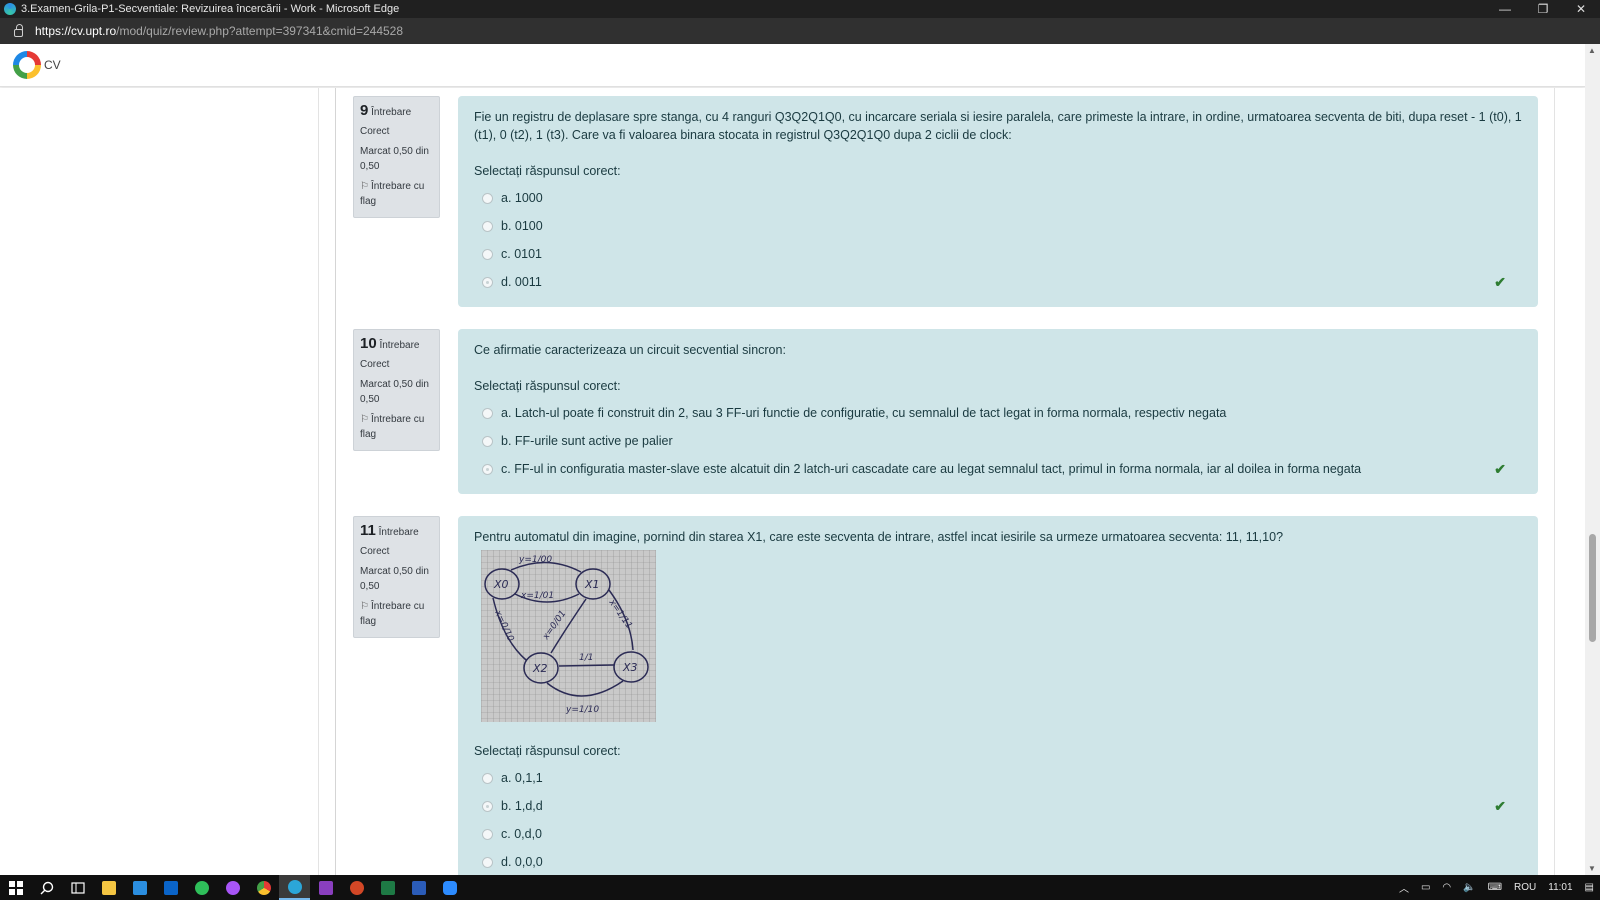 The height and width of the screenshot is (900, 1600). Describe the element at coordinates (1446, 887) in the screenshot. I see `wifi-icon: ◠` at that location.